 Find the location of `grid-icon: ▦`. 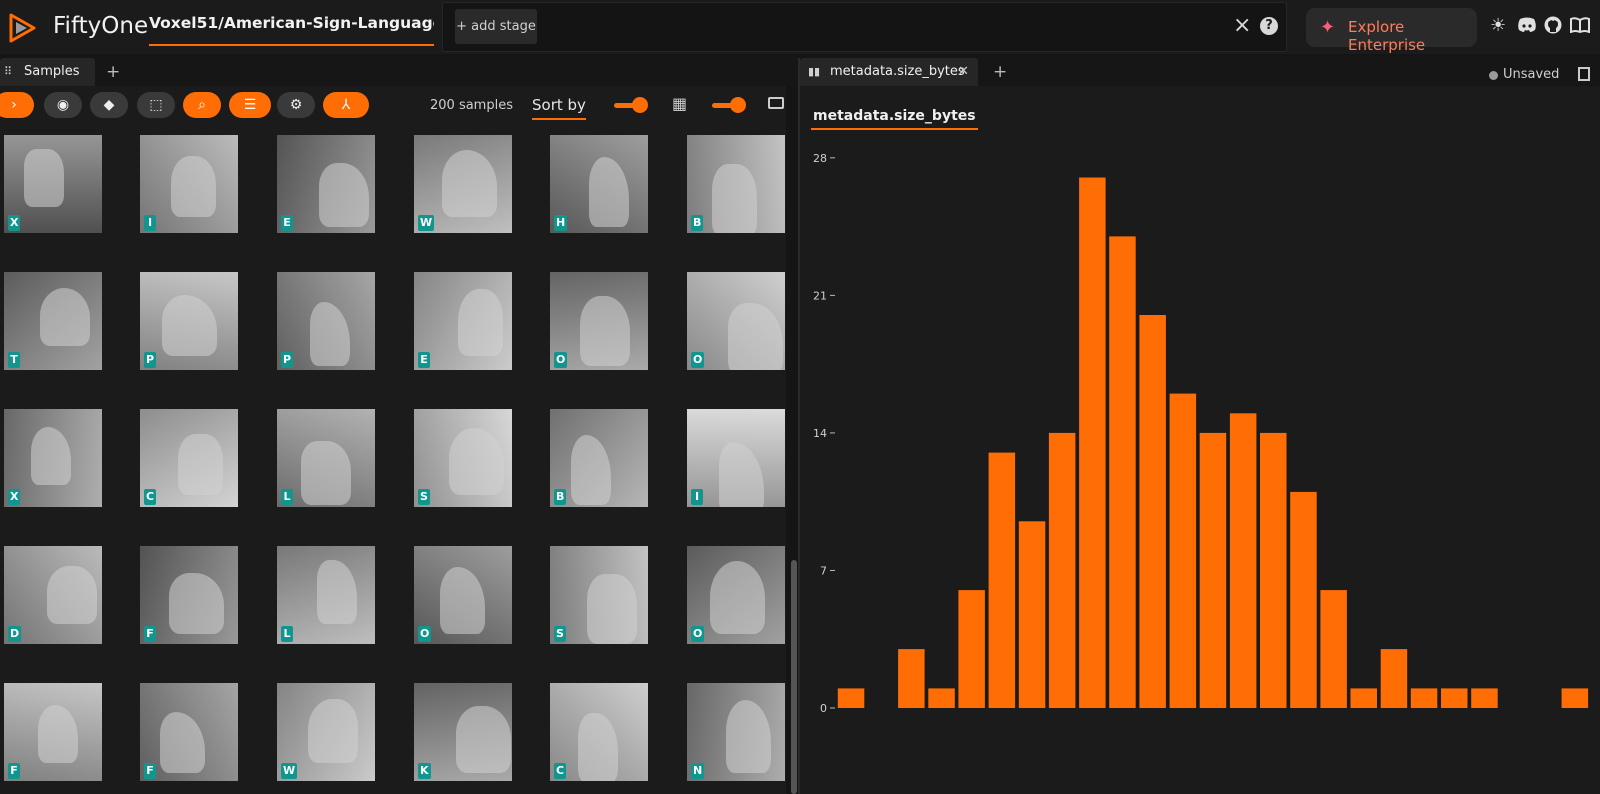

grid-icon: ▦ is located at coordinates (679, 103).